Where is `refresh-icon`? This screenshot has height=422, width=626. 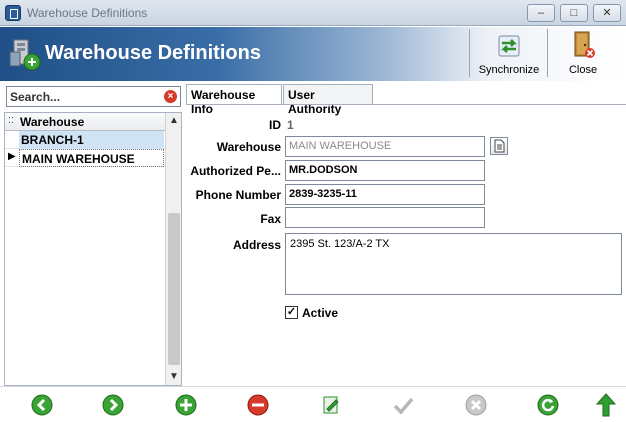 refresh-icon is located at coordinates (548, 405).